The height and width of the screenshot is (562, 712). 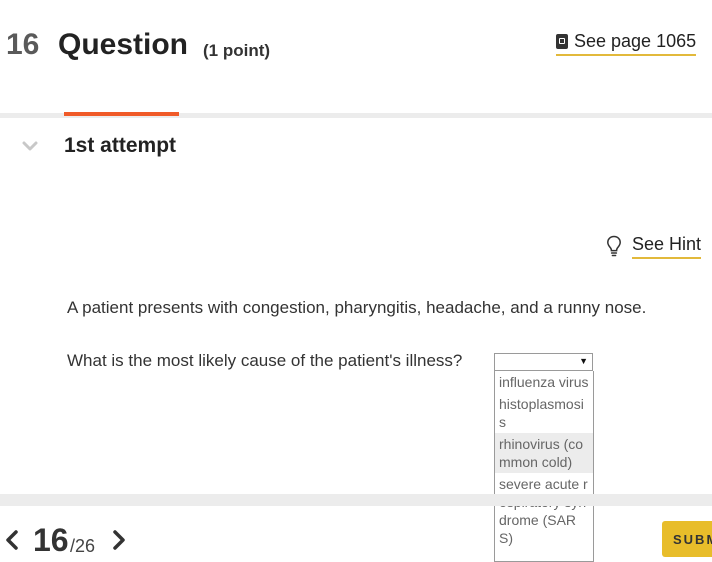 I want to click on ebook-icon, so click(x=562, y=41).